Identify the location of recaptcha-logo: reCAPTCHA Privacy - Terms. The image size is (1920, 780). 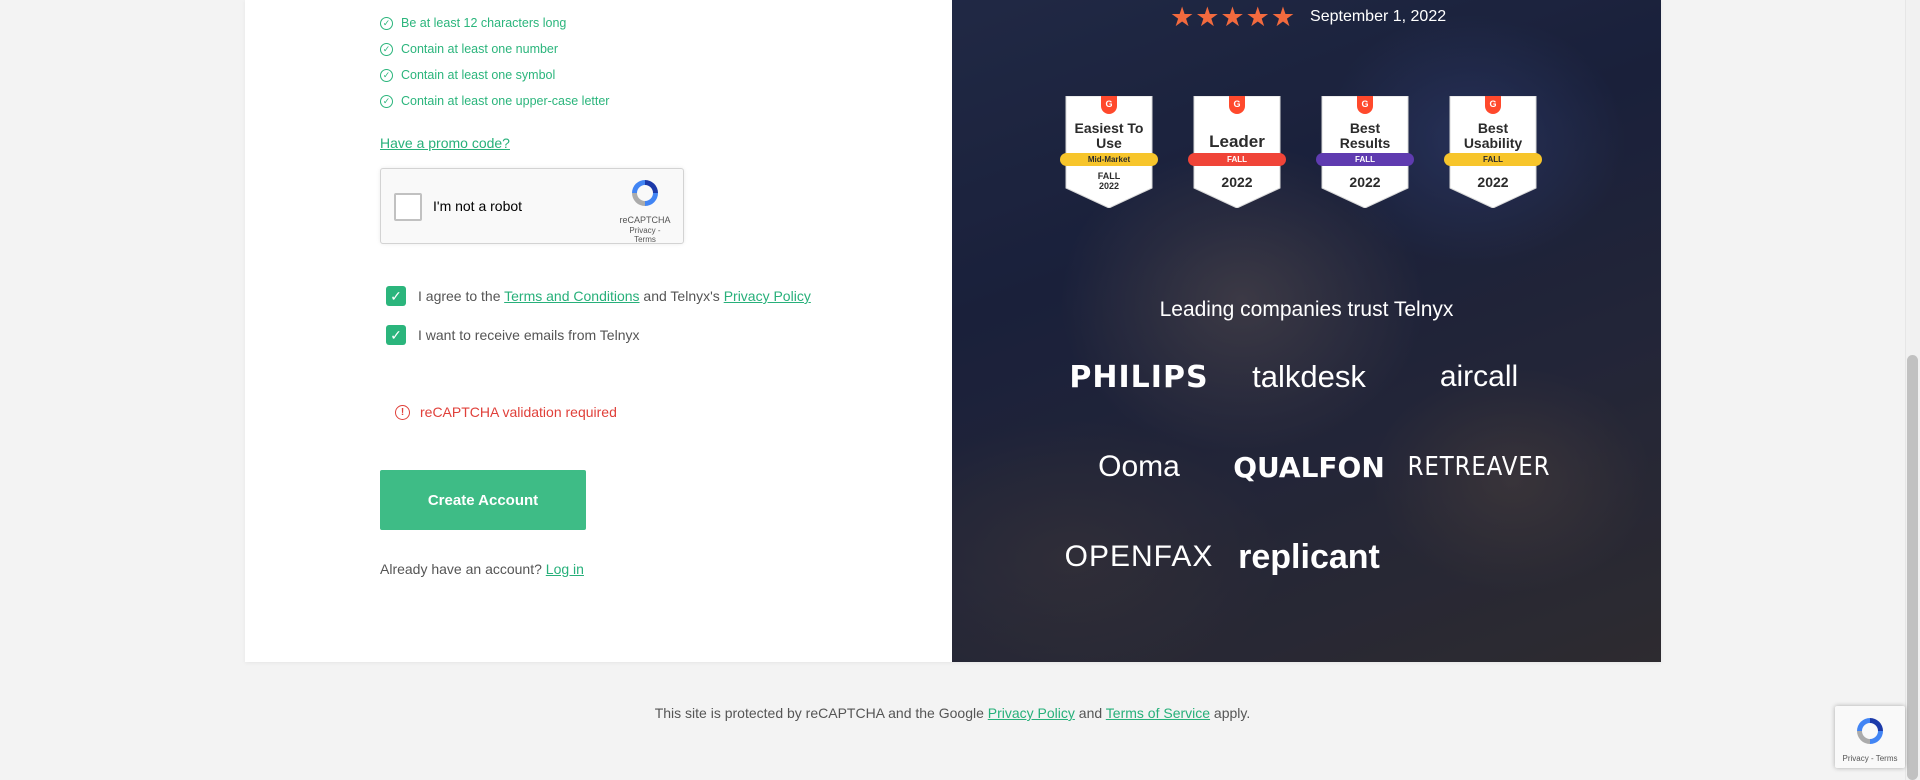
(645, 210).